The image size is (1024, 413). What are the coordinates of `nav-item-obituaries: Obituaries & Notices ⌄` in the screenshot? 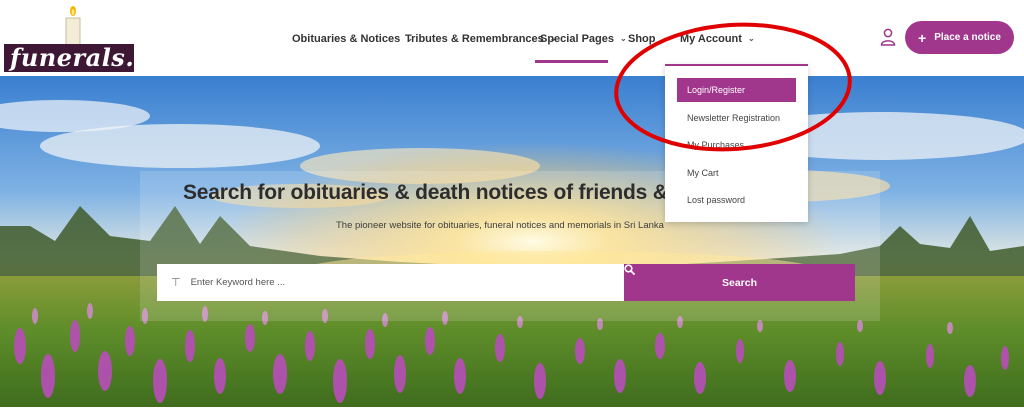 It's located at (352, 39).